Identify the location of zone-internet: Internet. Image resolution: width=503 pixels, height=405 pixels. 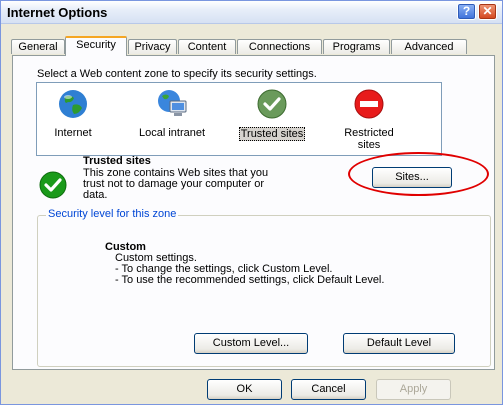
(73, 113).